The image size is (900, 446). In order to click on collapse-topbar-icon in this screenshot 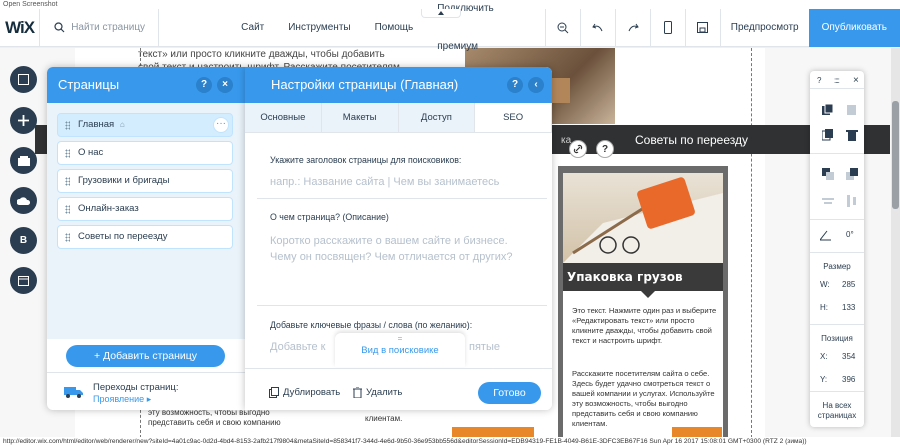, I will do `click(441, 13)`.